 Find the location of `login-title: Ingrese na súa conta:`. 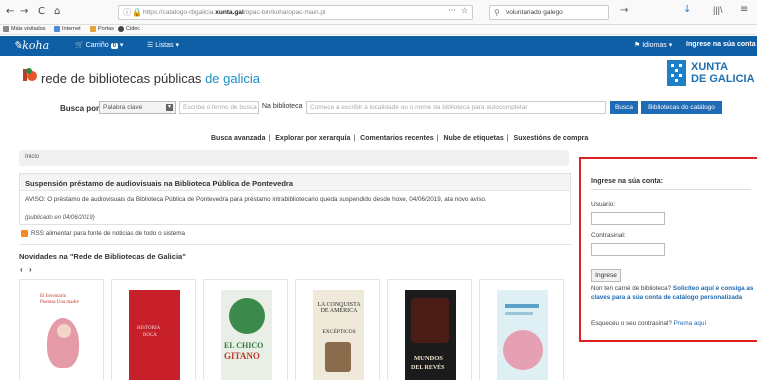

login-title: Ingrese na súa conta: is located at coordinates (627, 181).